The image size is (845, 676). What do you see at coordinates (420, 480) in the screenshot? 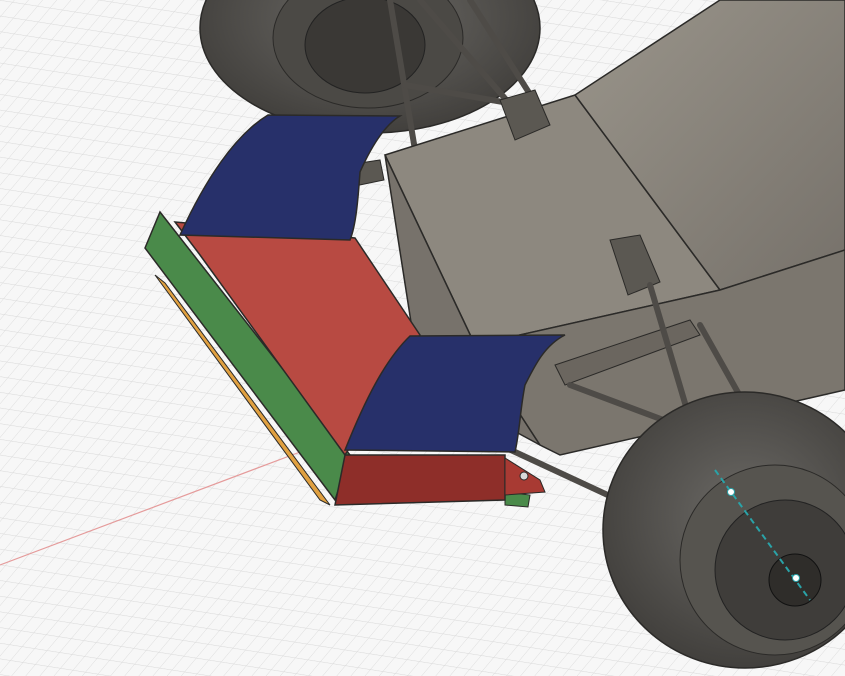
I see `wing-red-frame-bottom` at bounding box center [420, 480].